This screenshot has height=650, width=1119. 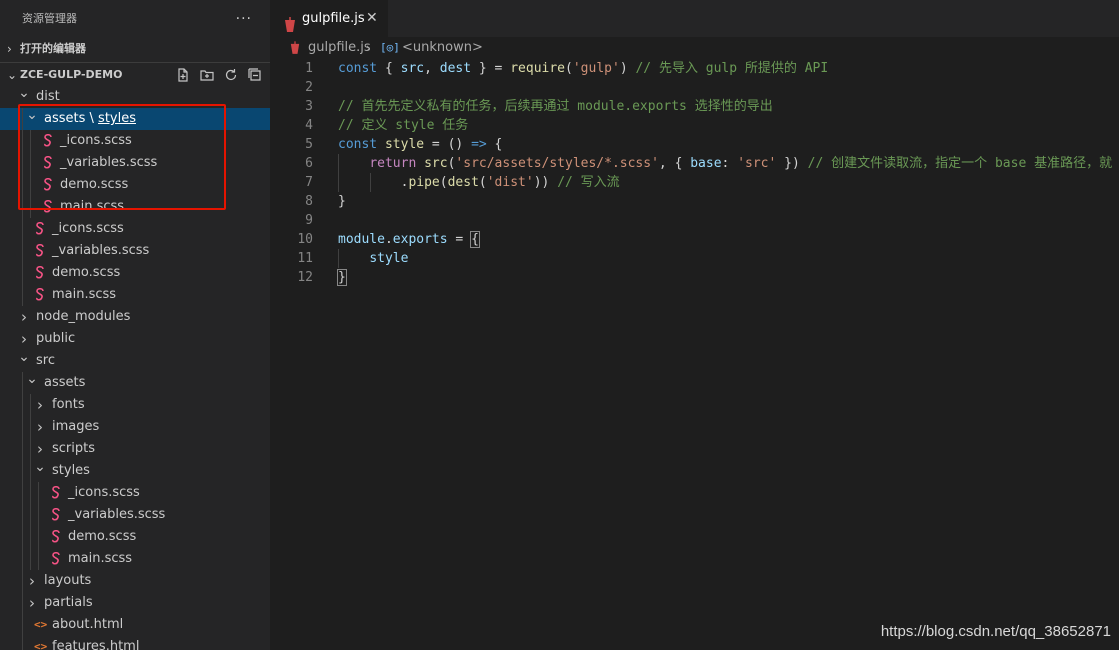 I want to click on tree-item-label: node_modules, so click(x=83, y=316).